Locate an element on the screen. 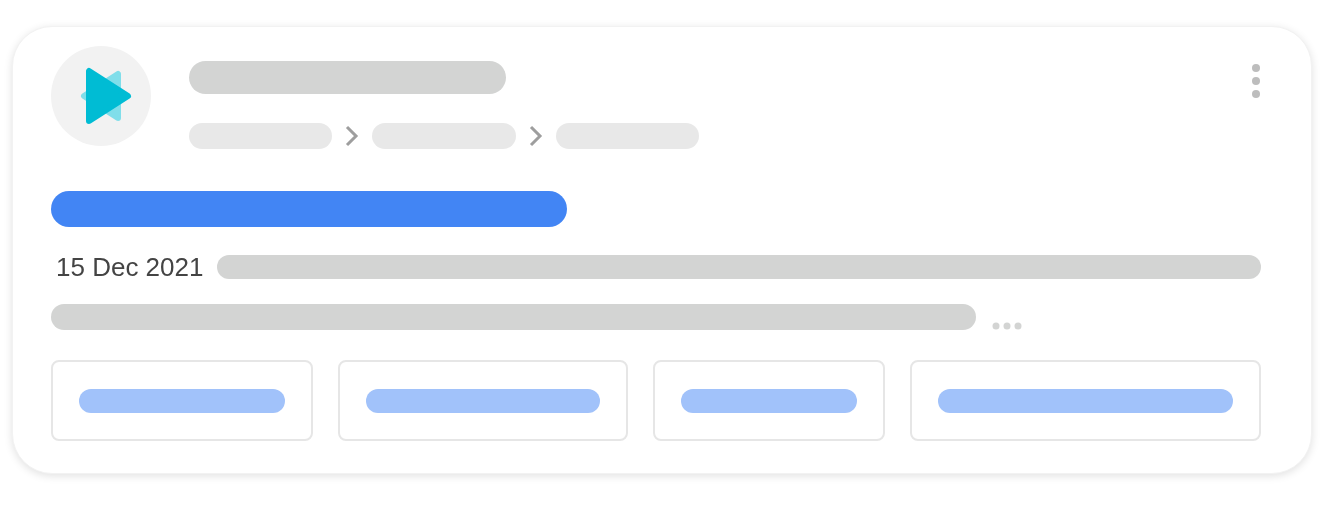  more-options-icon is located at coordinates (1256, 81).